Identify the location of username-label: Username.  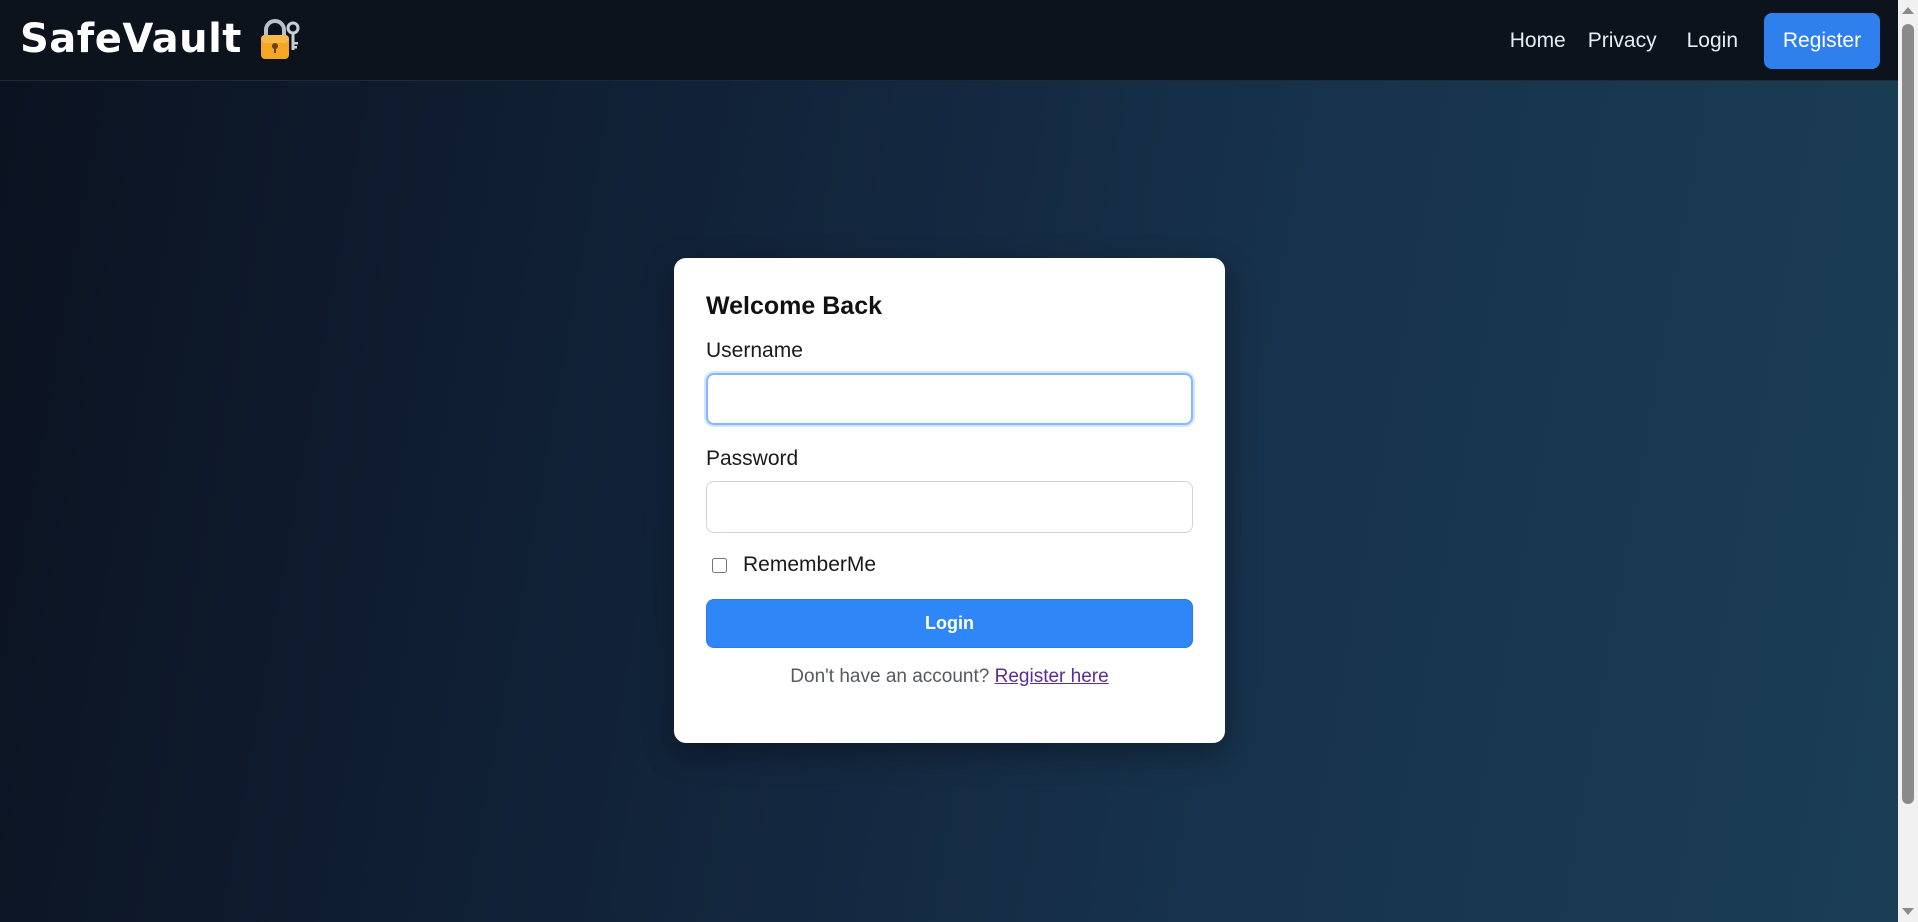
(754, 350).